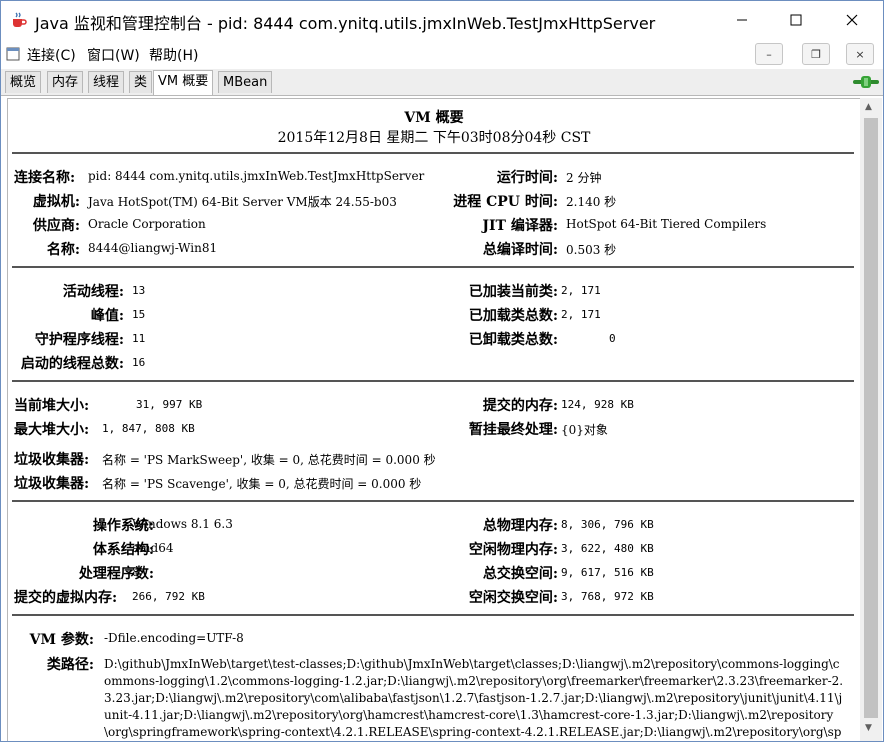 This screenshot has width=884, height=742. I want to click on frame-minimize-button: –, so click(769, 54).